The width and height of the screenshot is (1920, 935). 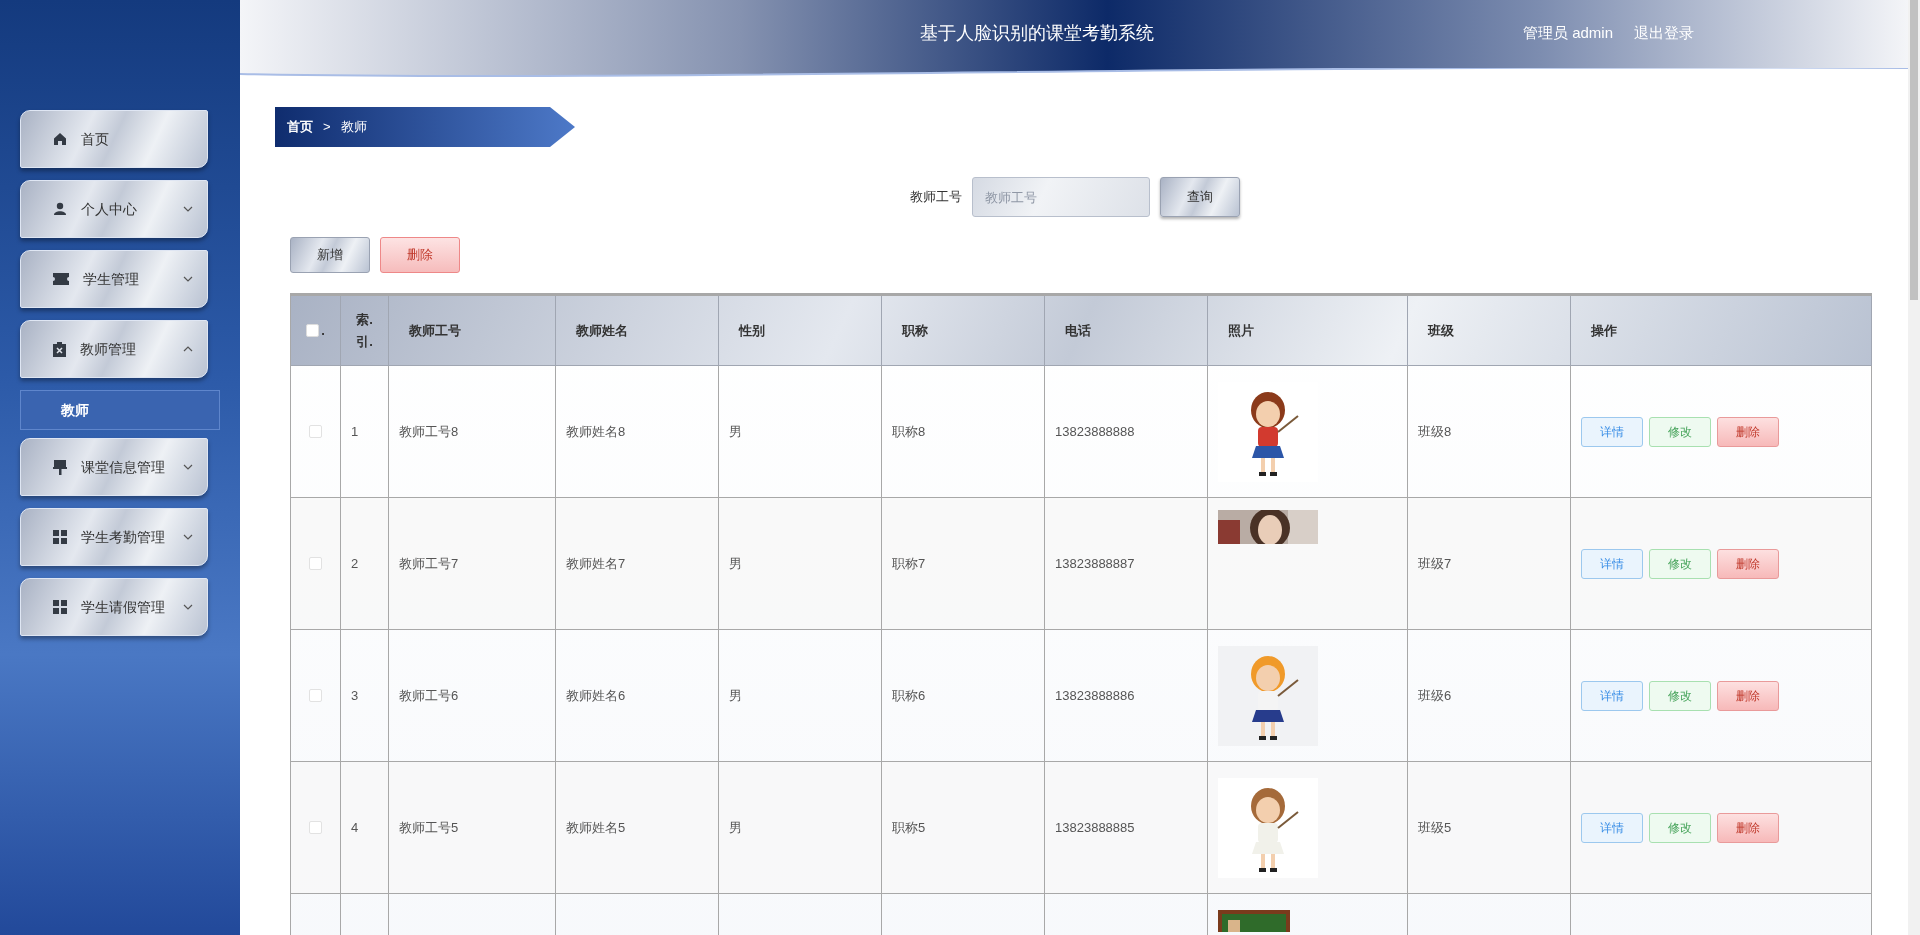 I want to click on logout-link: 退出登录, so click(x=1664, y=33).